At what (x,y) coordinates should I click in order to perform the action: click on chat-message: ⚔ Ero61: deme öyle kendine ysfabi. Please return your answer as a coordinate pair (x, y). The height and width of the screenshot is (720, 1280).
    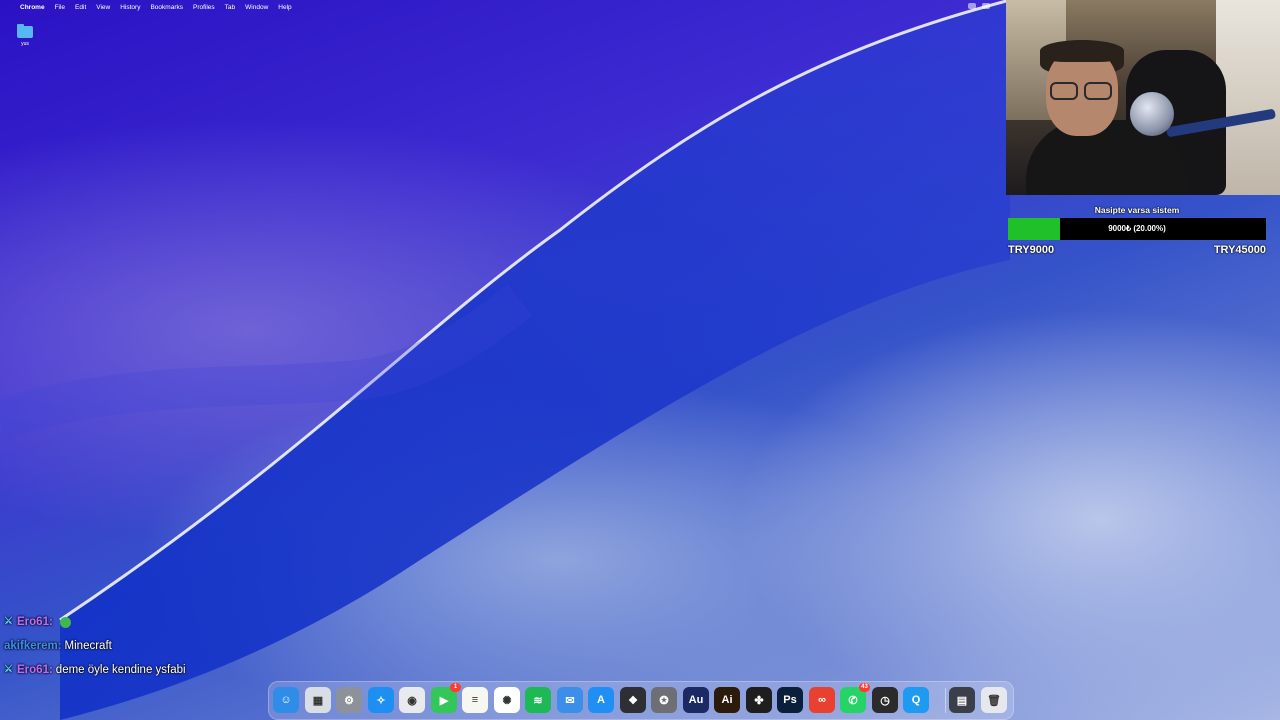
    Looking at the image, I should click on (95, 670).